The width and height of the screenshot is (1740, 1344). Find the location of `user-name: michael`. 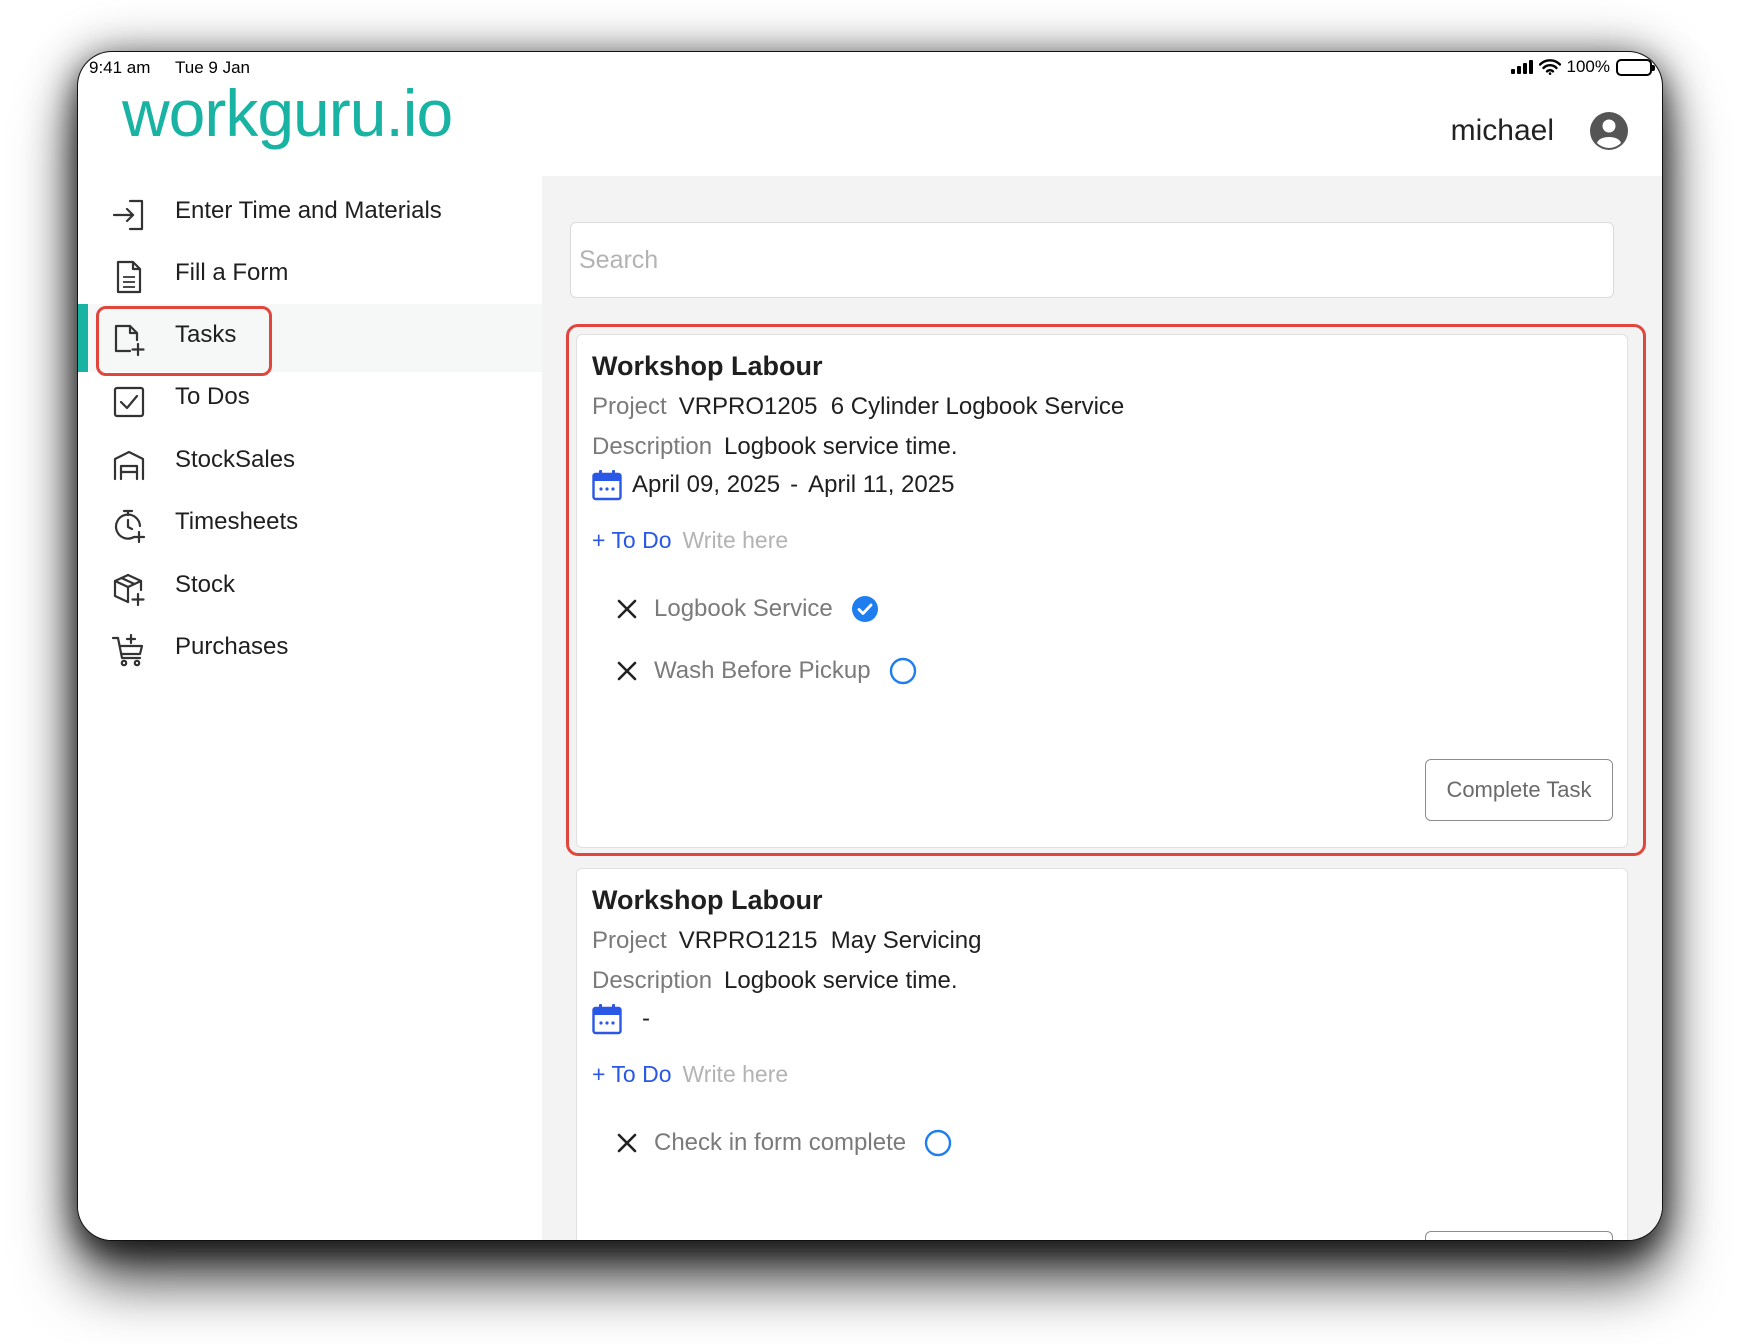

user-name: michael is located at coordinates (1502, 131).